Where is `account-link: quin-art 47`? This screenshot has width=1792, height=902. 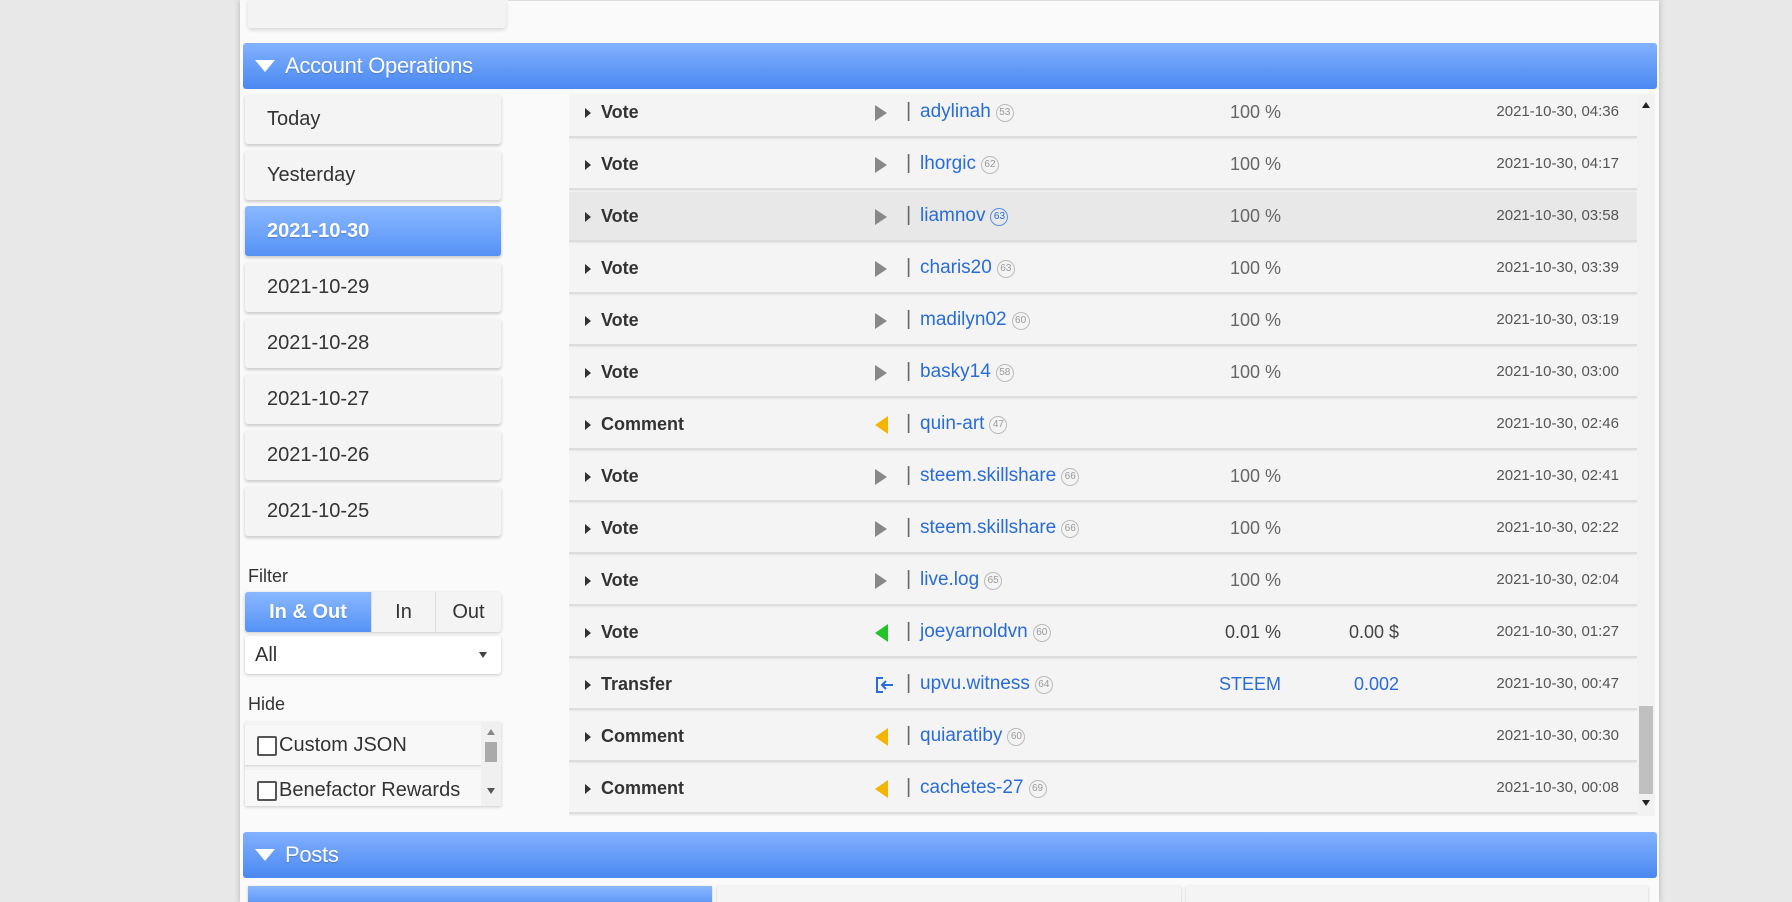
account-link: quin-art 47 is located at coordinates (964, 424).